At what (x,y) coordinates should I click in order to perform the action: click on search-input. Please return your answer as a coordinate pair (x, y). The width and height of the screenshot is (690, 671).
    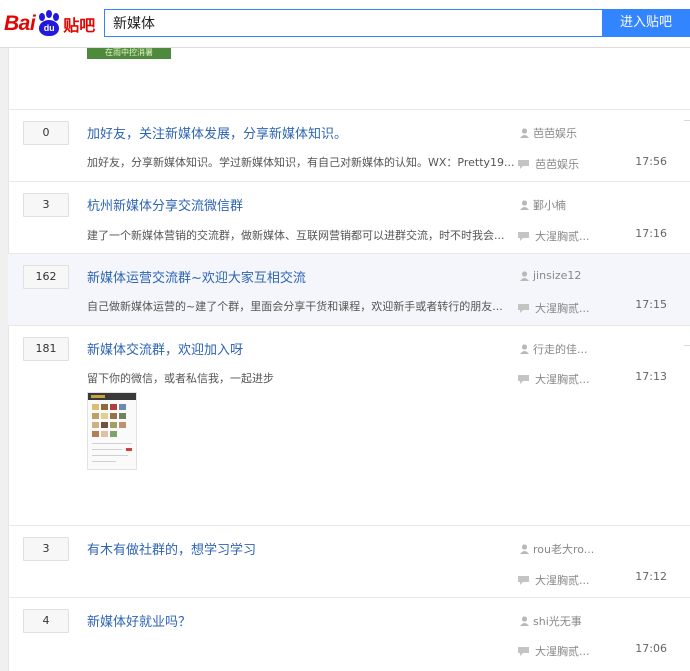
    Looking at the image, I should click on (353, 23).